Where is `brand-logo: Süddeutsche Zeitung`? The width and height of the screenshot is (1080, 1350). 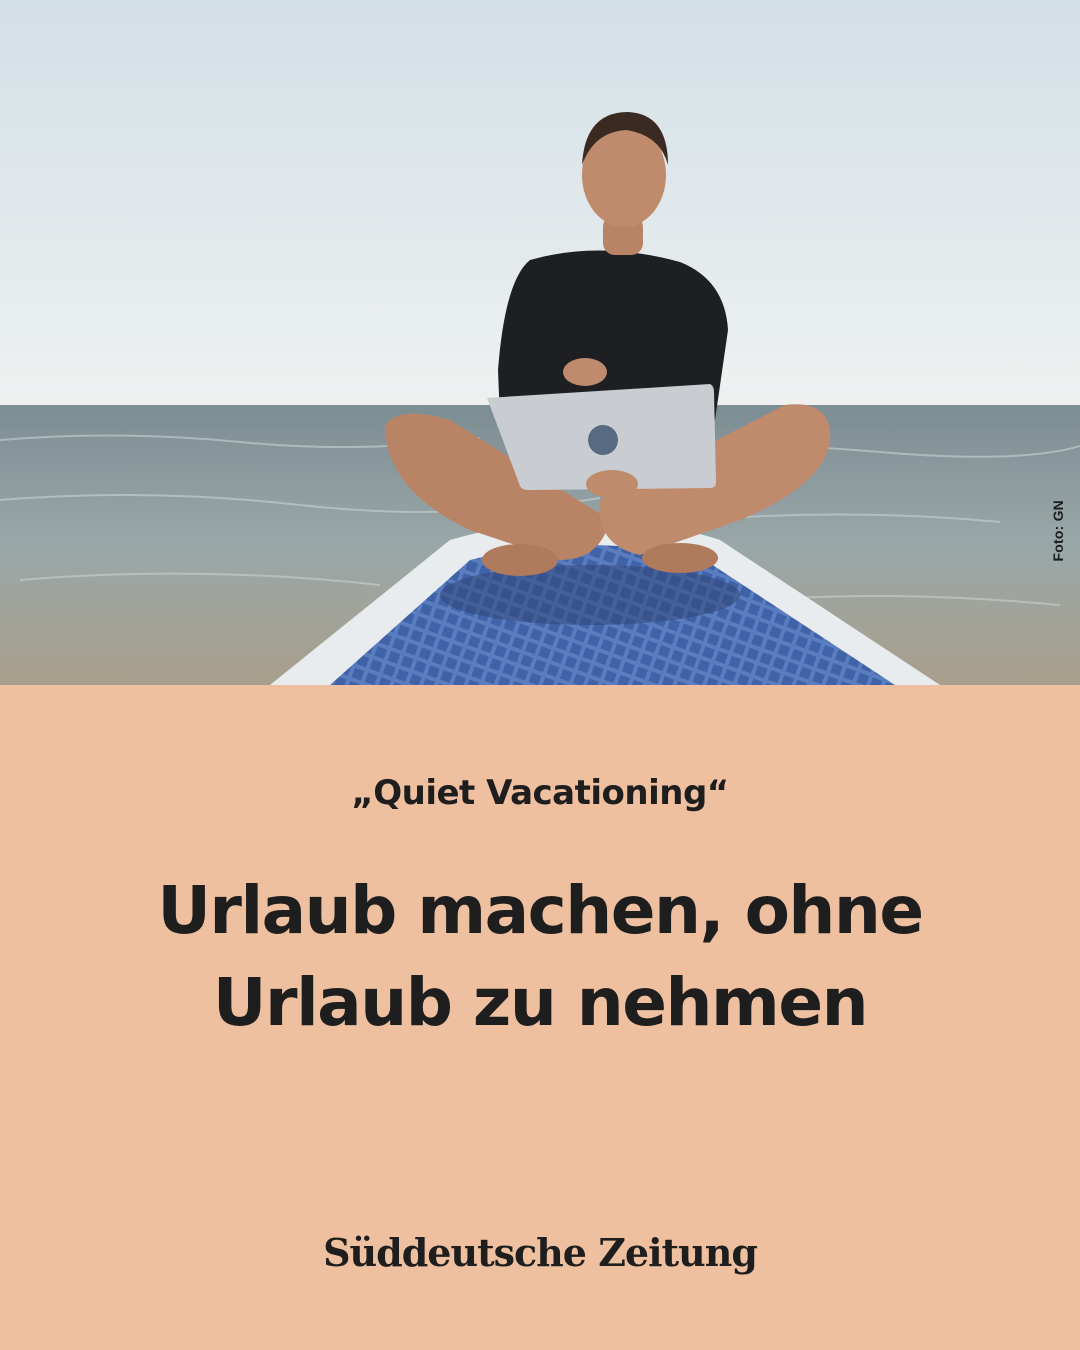
brand-logo: Süddeutsche Zeitung is located at coordinates (540, 1252).